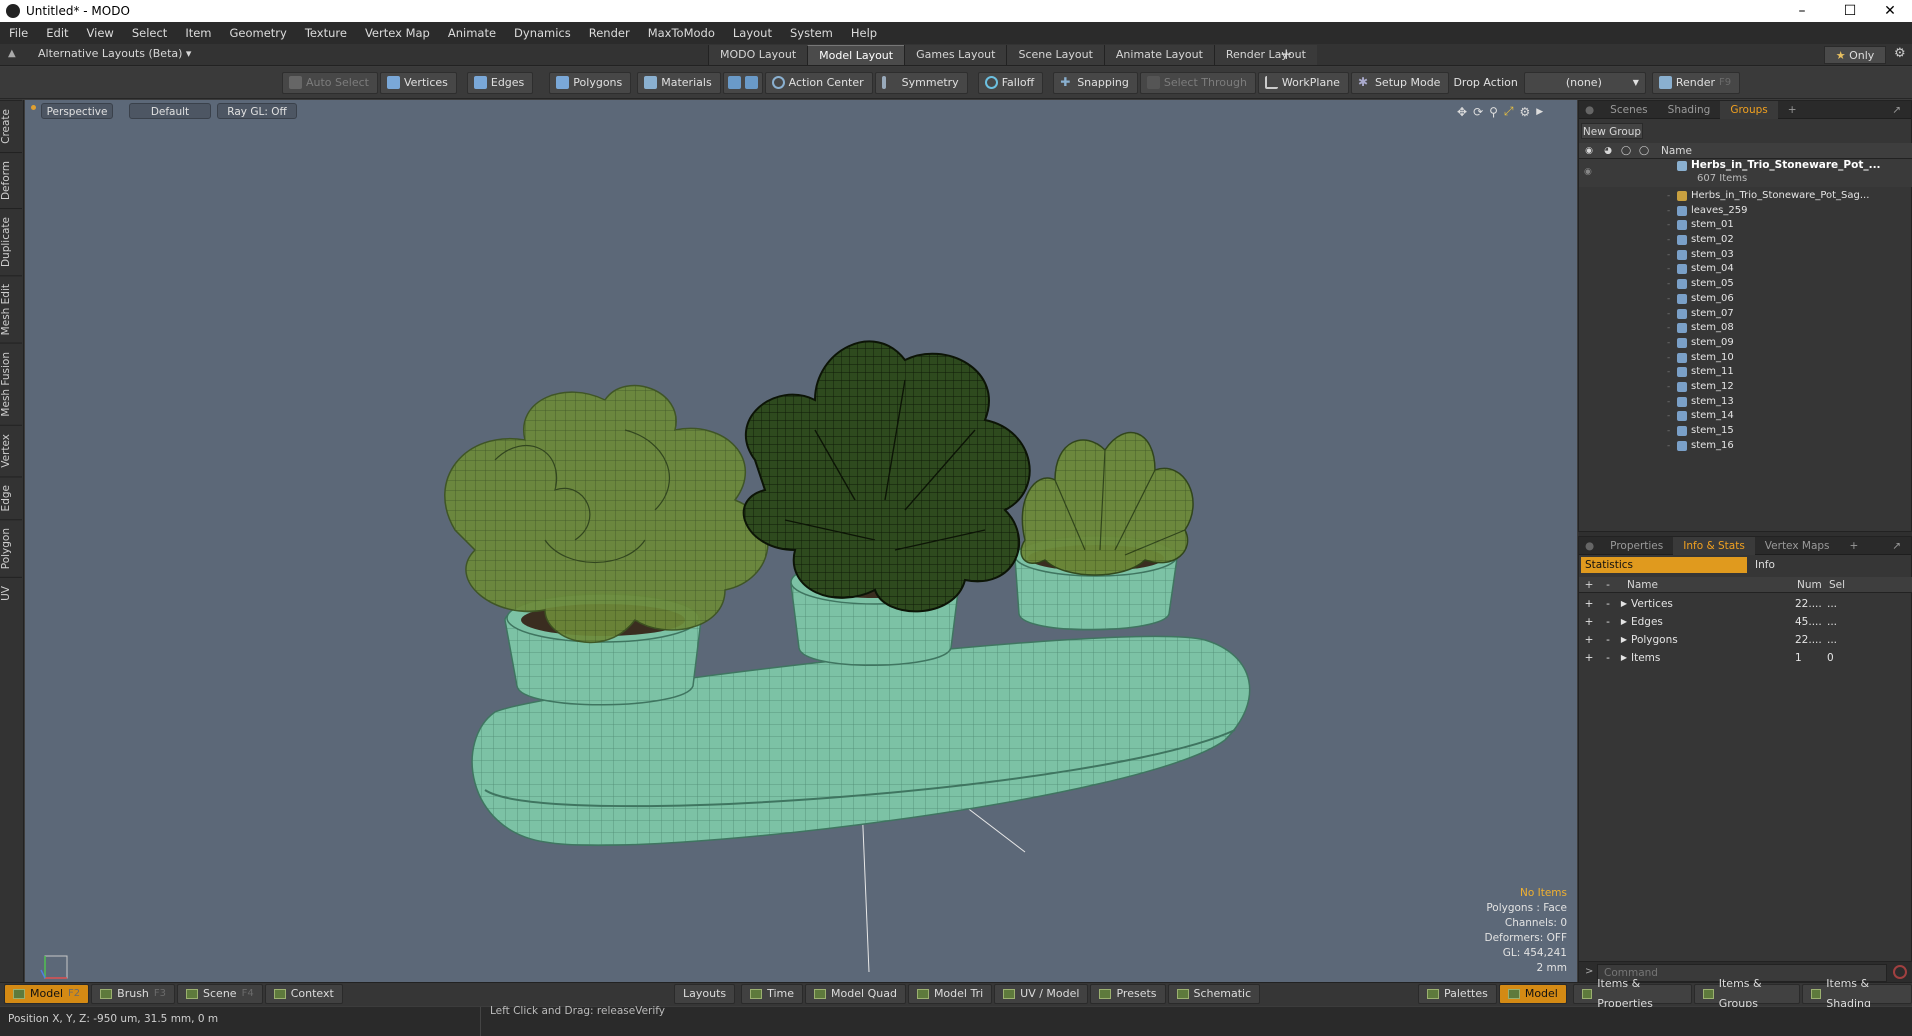  I want to click on minimize-button: –, so click(1802, 11).